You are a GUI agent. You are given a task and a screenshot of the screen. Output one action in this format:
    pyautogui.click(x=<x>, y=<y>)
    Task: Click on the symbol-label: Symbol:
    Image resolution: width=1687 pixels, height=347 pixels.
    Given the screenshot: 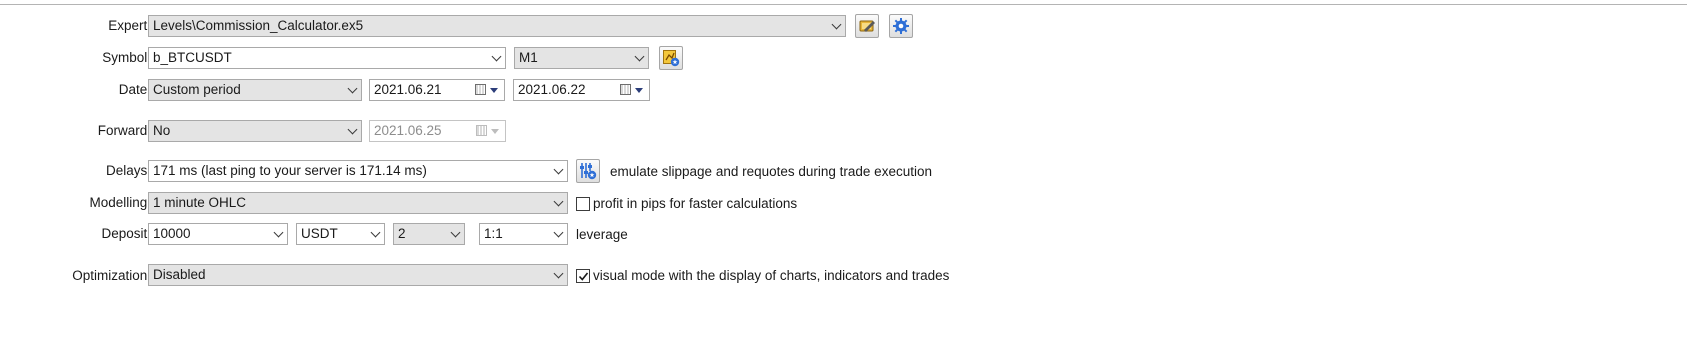 What is the action you would take?
    pyautogui.click(x=126, y=57)
    